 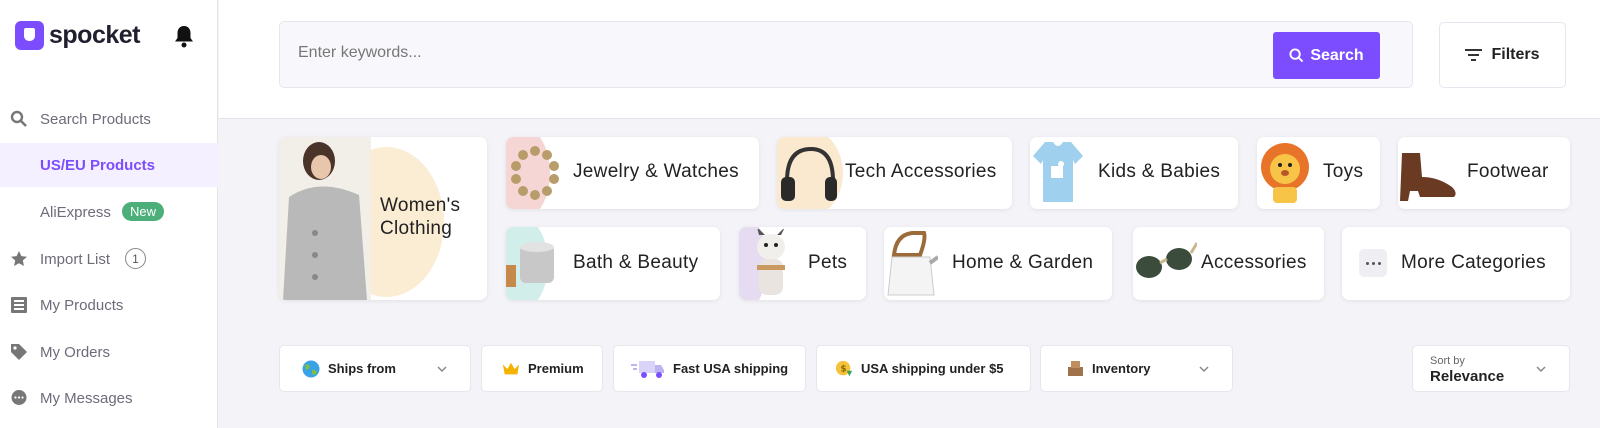 I want to click on inventory-dropdown: Inventory, so click(x=1136, y=368).